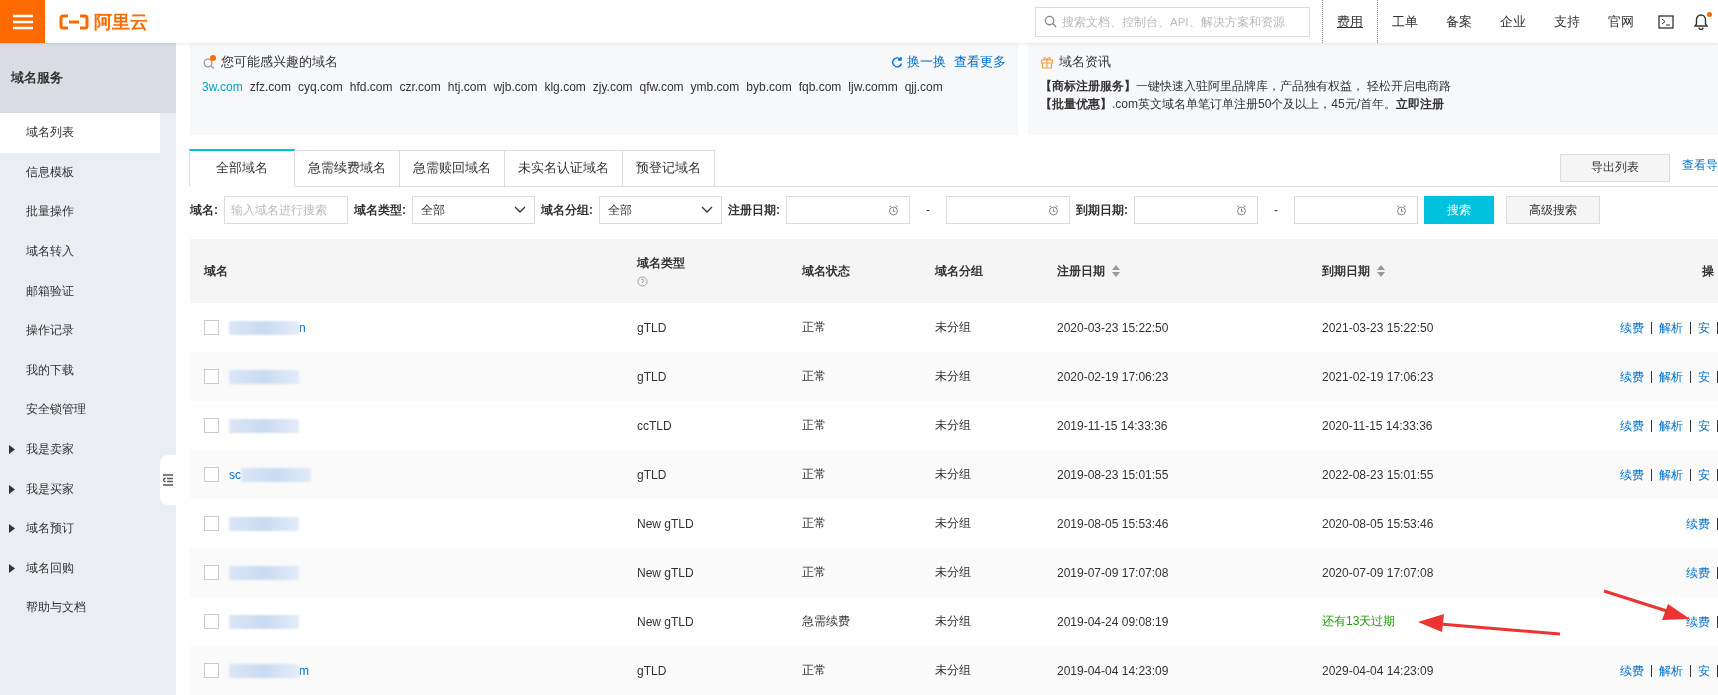  I want to click on sidebar-item: 操作记录, so click(80, 330).